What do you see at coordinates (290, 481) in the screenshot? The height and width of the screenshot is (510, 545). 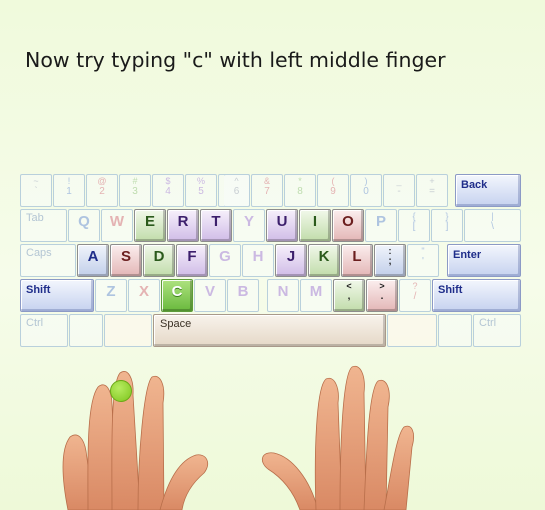 I see `right-thumb` at bounding box center [290, 481].